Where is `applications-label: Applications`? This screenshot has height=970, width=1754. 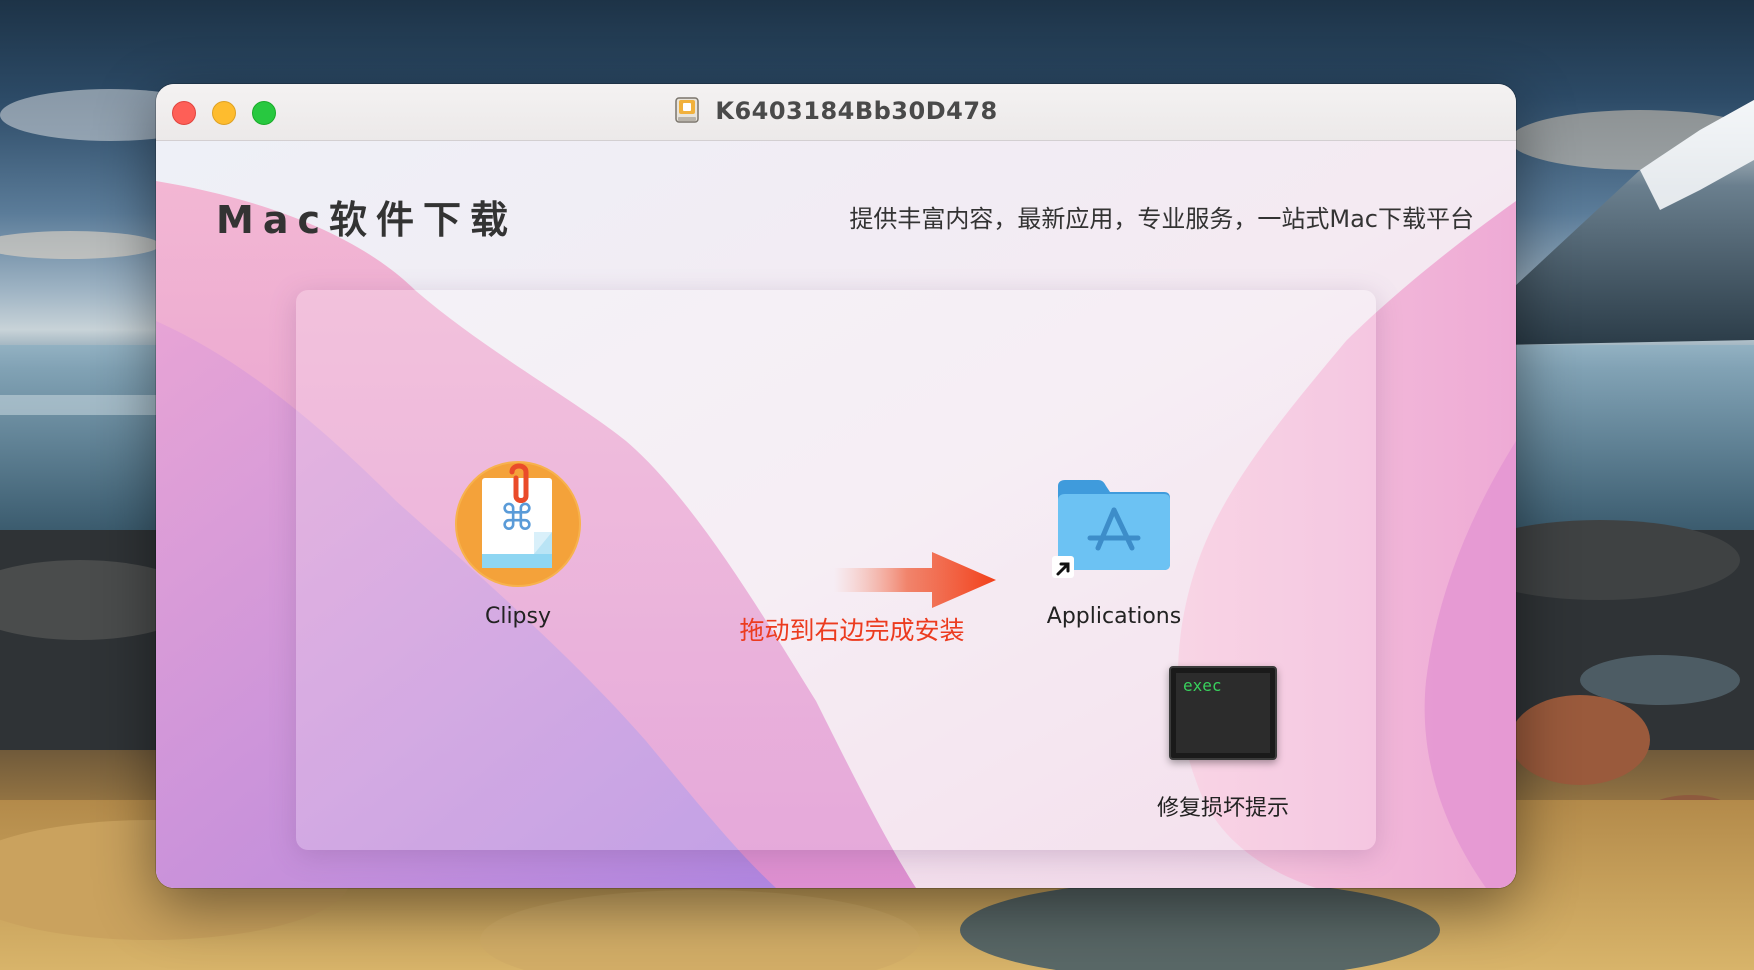 applications-label: Applications is located at coordinates (1114, 616).